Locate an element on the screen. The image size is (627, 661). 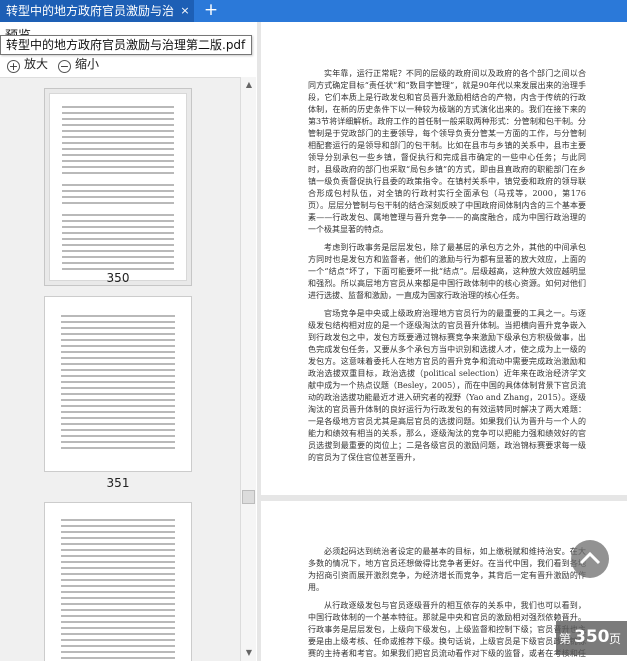
page-indicator: 第 350 页 is located at coordinates (591, 638).